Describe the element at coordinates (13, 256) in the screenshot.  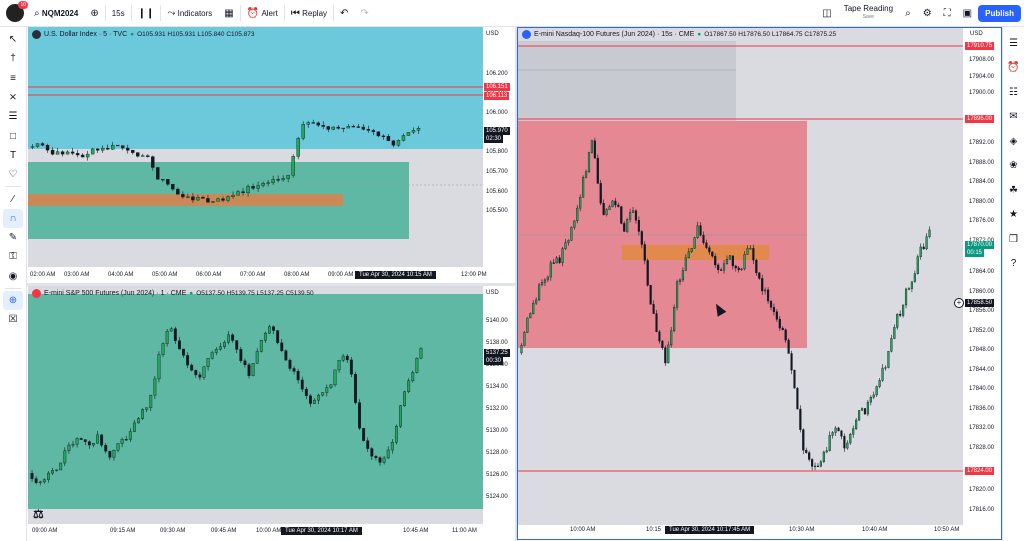
I see `lock-icon: ⚿` at that location.